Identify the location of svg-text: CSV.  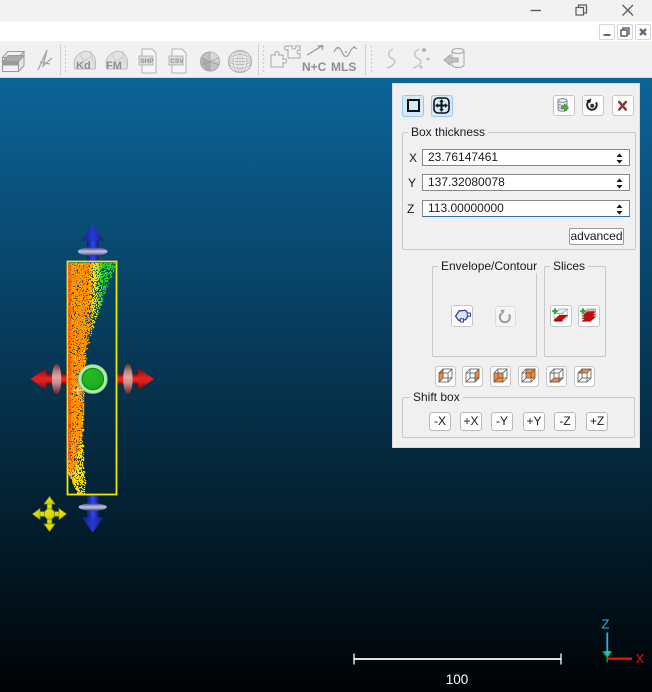
(177, 61).